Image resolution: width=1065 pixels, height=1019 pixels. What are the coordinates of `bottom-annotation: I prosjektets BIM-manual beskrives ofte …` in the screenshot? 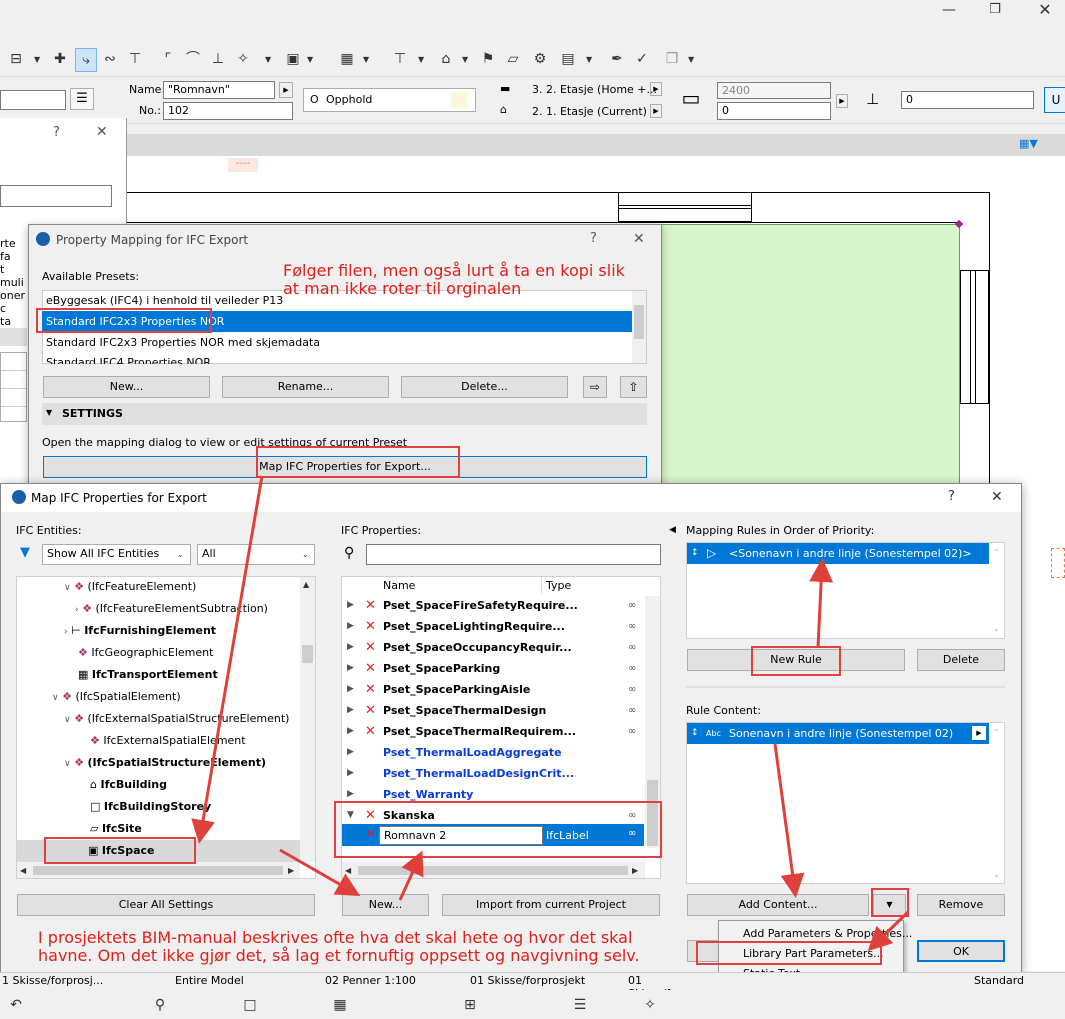 It's located at (339, 946).